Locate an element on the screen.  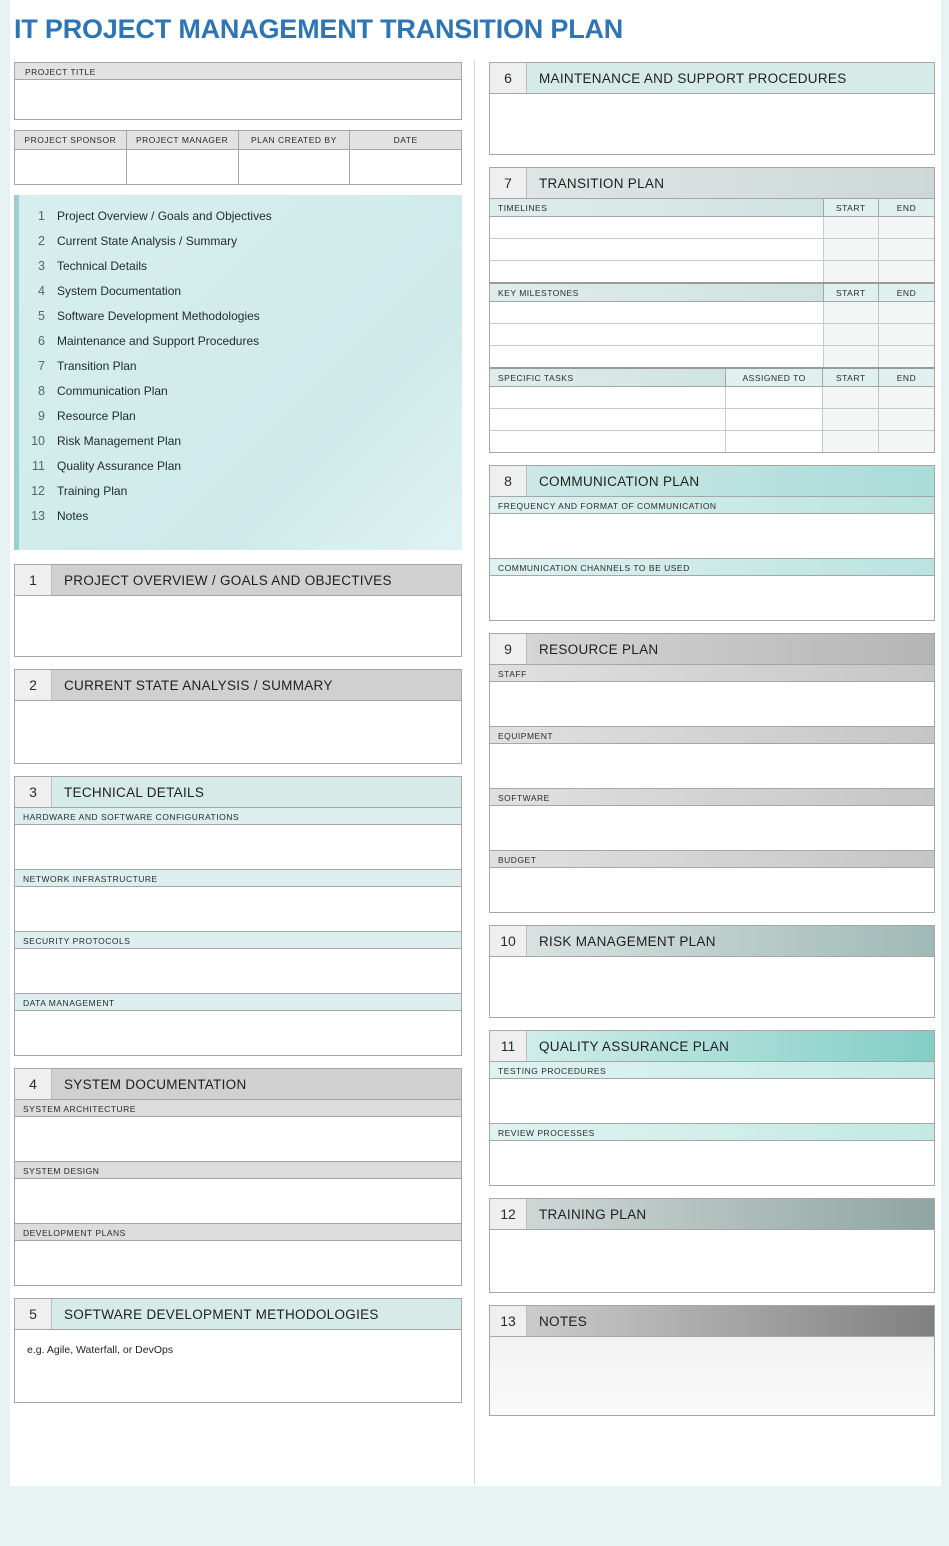
toc-number: 5 is located at coordinates (41, 316).